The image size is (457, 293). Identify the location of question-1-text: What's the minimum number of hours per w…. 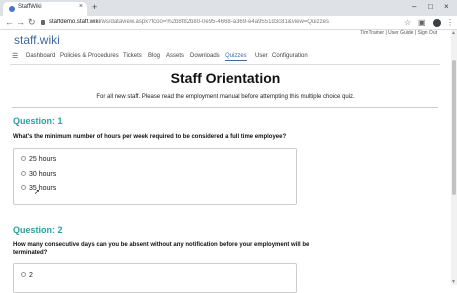
(150, 137).